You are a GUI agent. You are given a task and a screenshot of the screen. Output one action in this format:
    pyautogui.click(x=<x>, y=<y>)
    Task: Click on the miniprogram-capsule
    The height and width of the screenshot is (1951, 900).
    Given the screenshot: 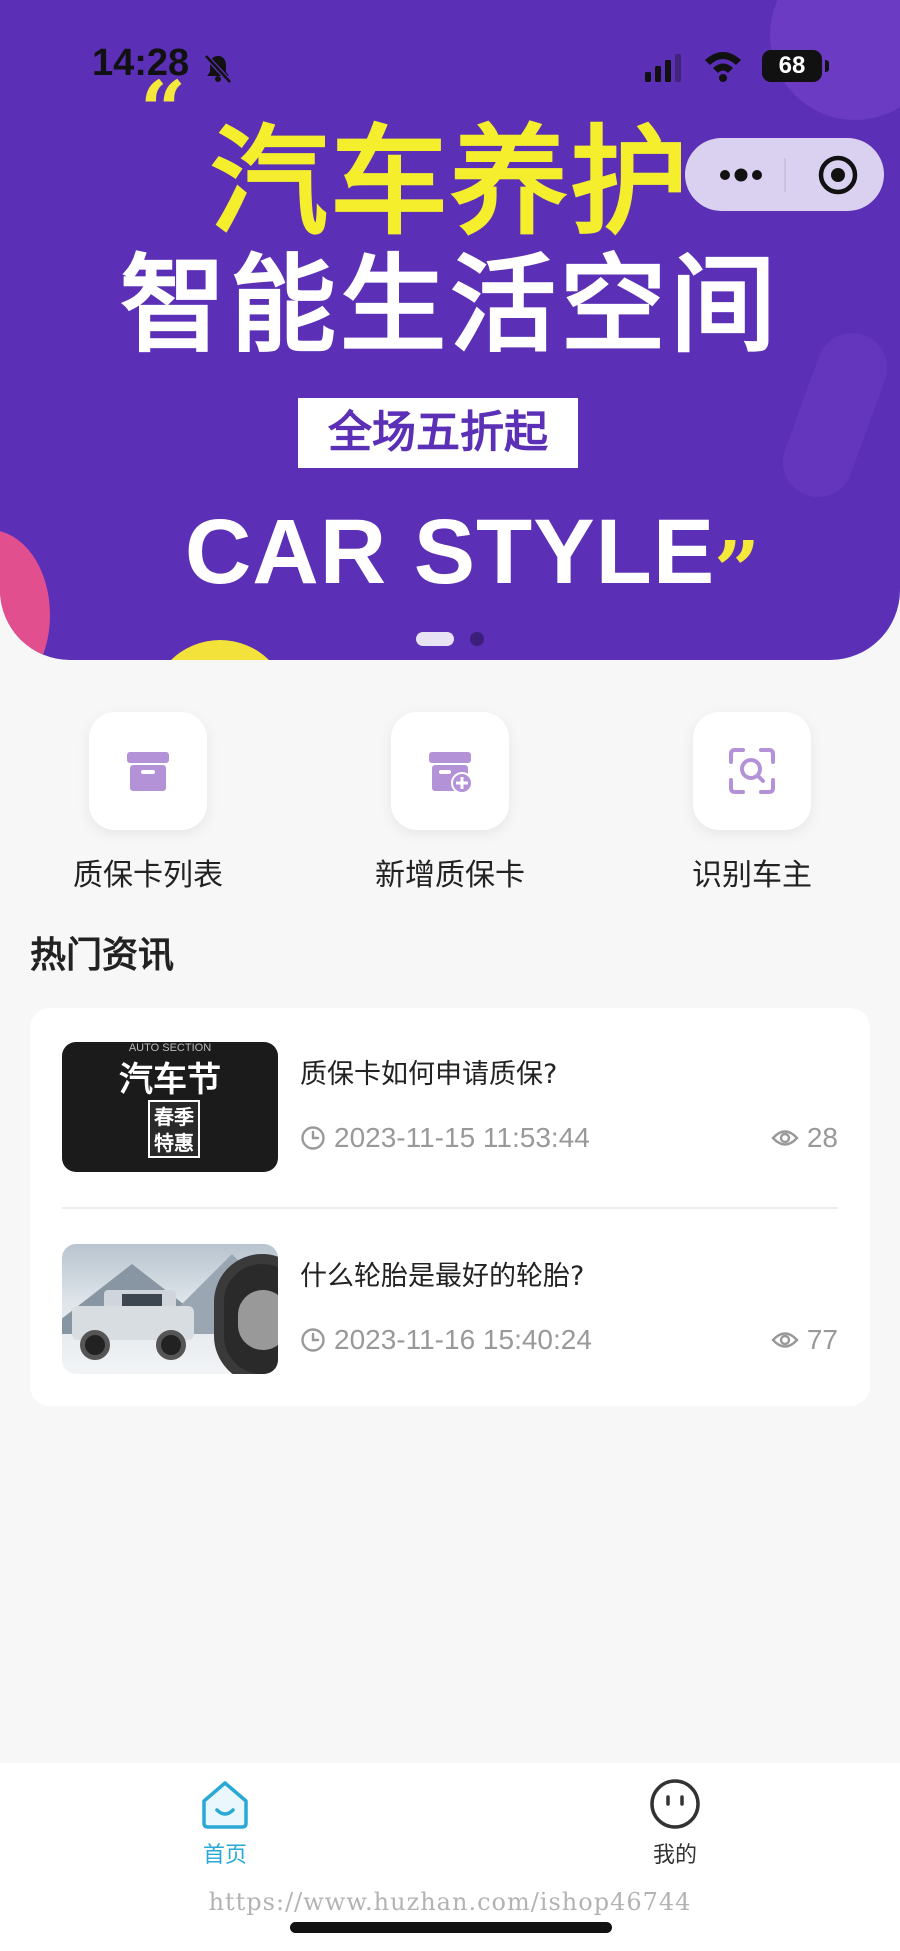 What is the action you would take?
    pyautogui.click(x=784, y=174)
    